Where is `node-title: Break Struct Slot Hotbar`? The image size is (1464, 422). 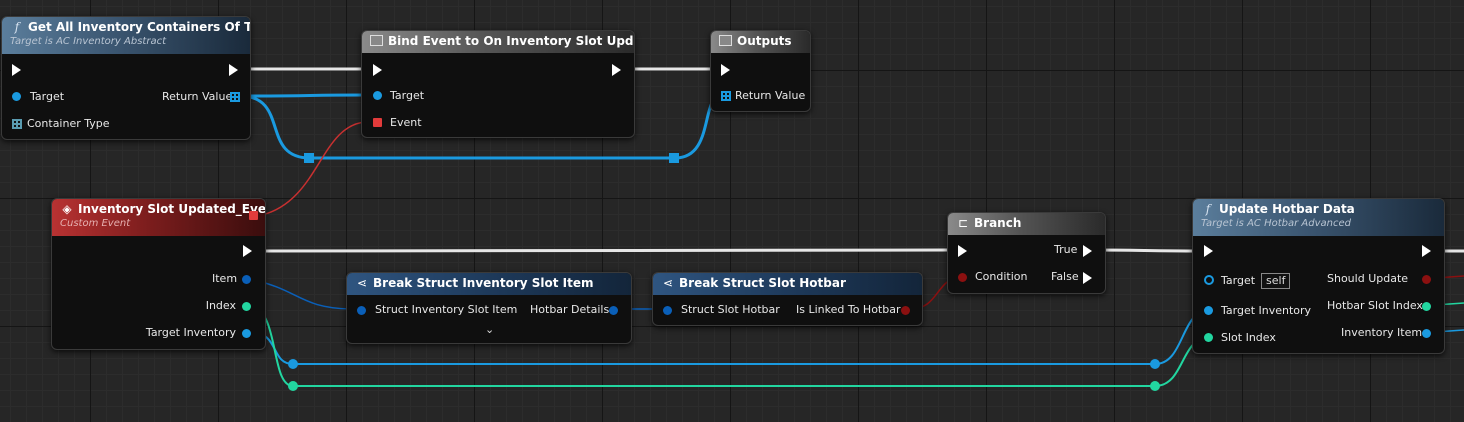 node-title: Break Struct Slot Hotbar is located at coordinates (762, 283).